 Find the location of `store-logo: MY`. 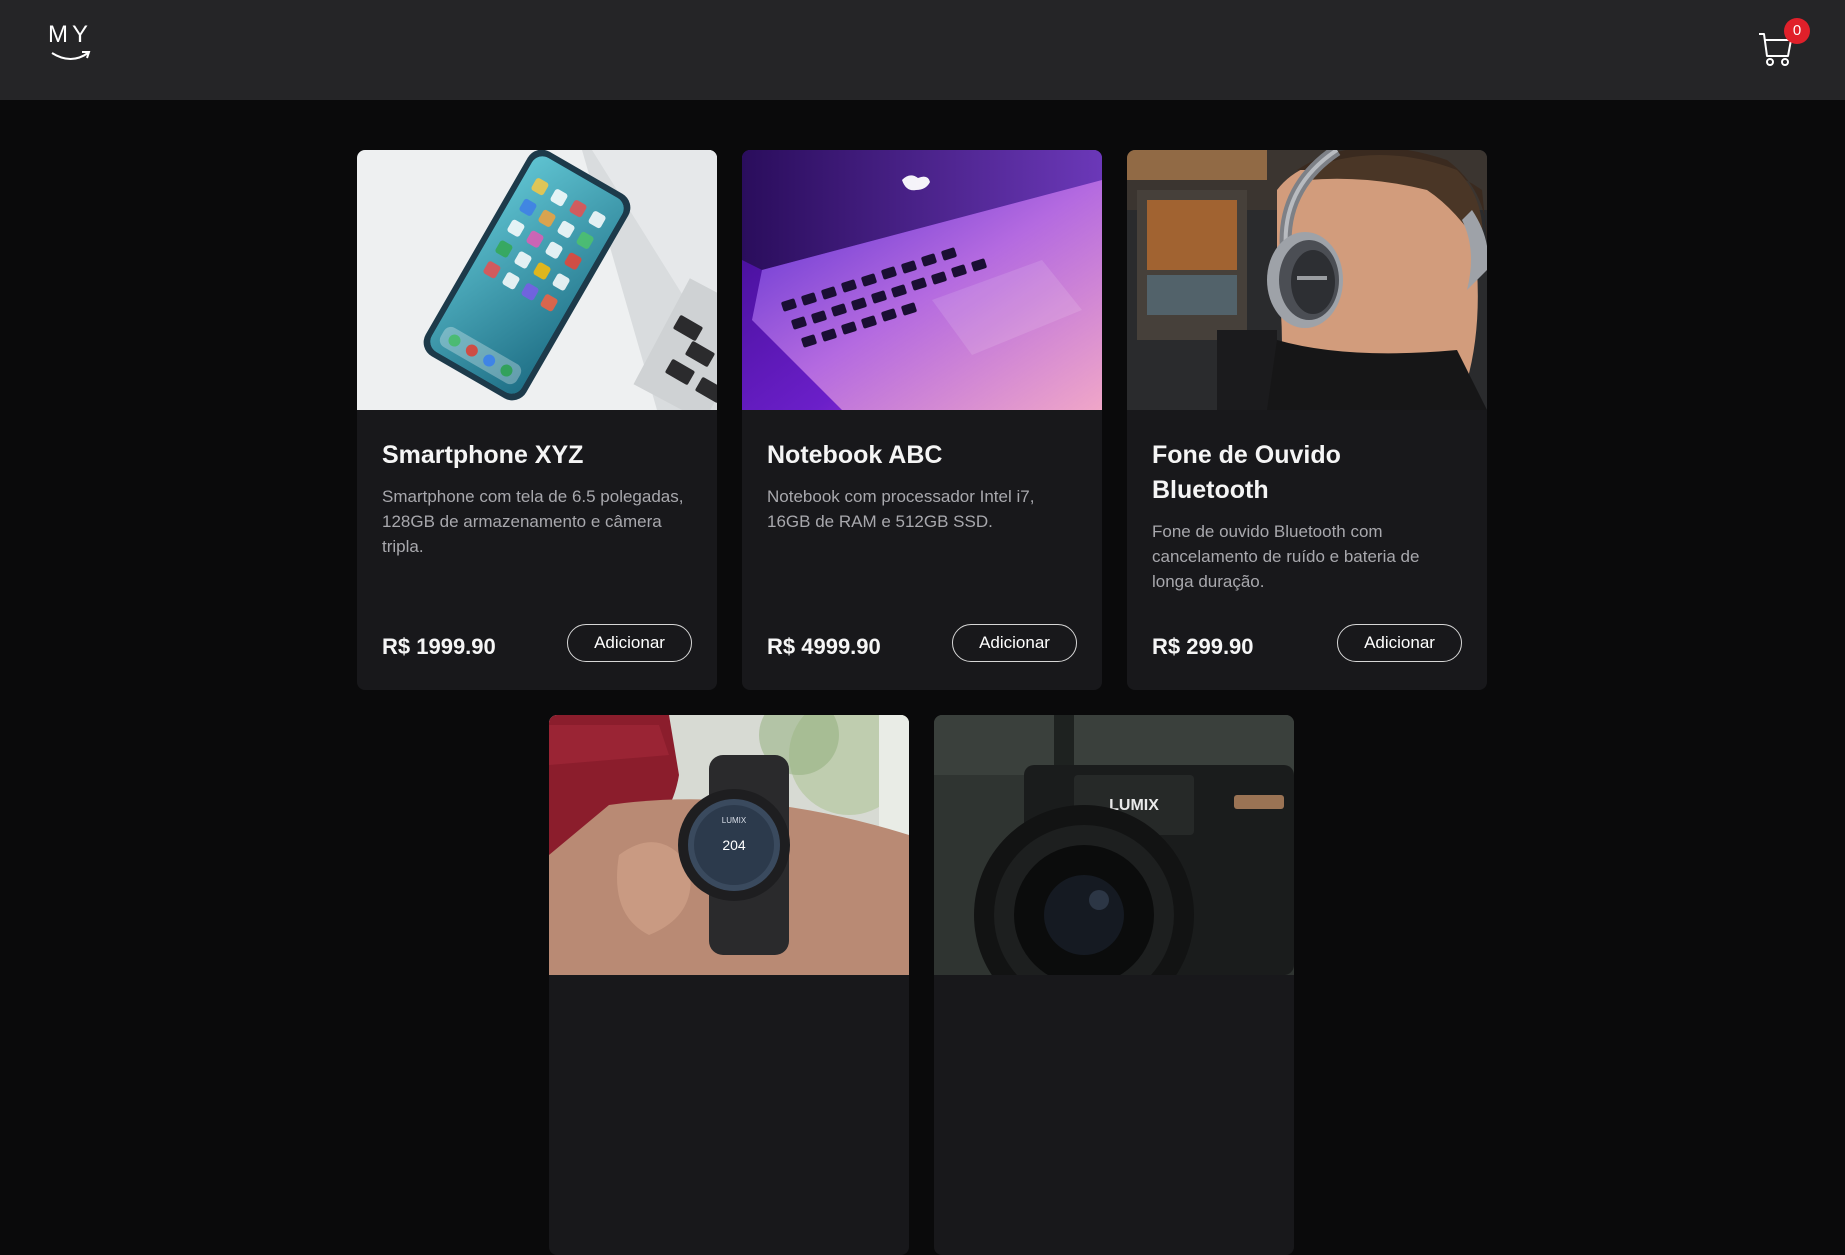

store-logo: MY is located at coordinates (70, 46).